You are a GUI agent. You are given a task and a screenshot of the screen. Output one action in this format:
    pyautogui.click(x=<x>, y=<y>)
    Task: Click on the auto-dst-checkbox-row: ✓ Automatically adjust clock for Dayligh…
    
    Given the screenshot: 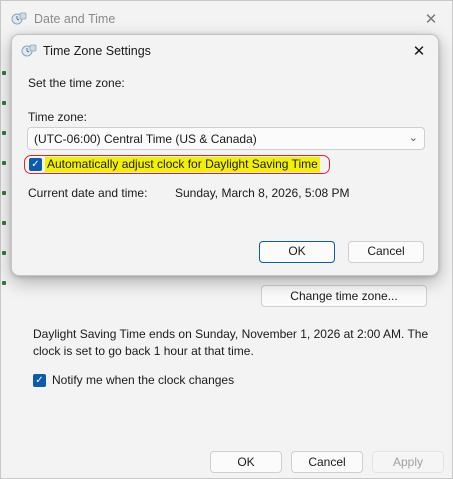 What is the action you would take?
    pyautogui.click(x=177, y=164)
    